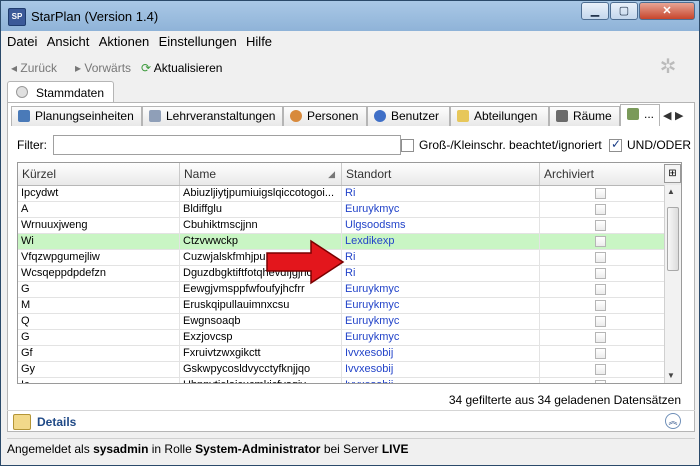 This screenshot has height=466, width=700. Describe the element at coordinates (407, 145) in the screenshot. I see `case-sensitive-checkbox` at that location.